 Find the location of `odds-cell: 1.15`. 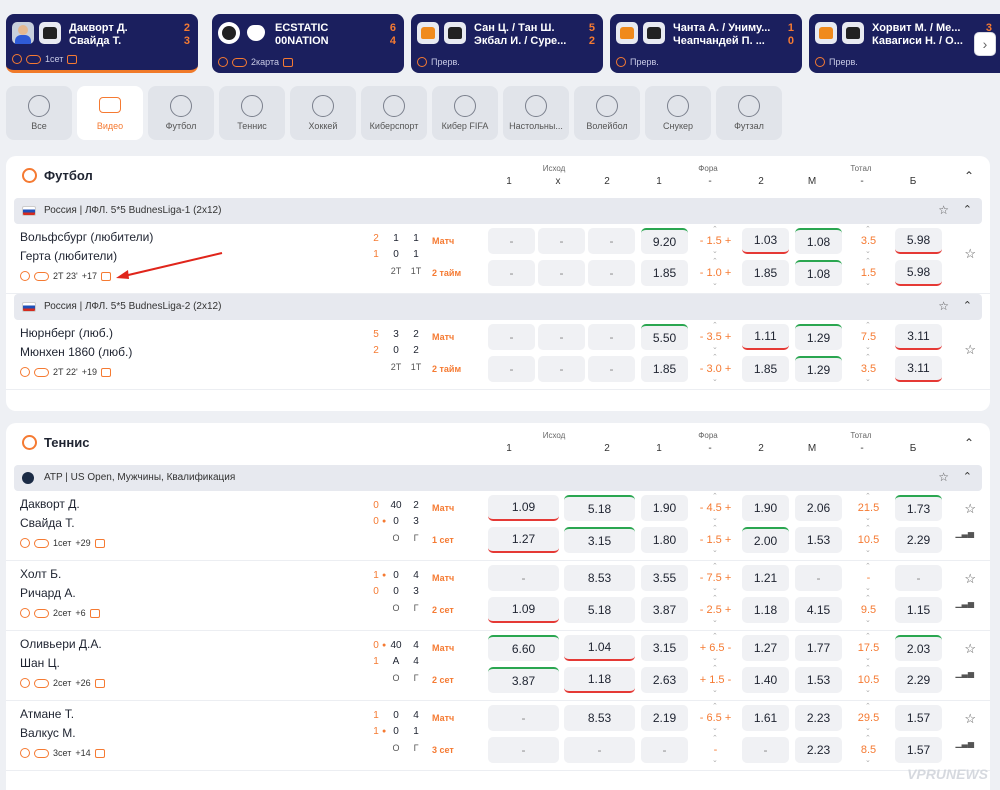

odds-cell: 1.15 is located at coordinates (918, 610).